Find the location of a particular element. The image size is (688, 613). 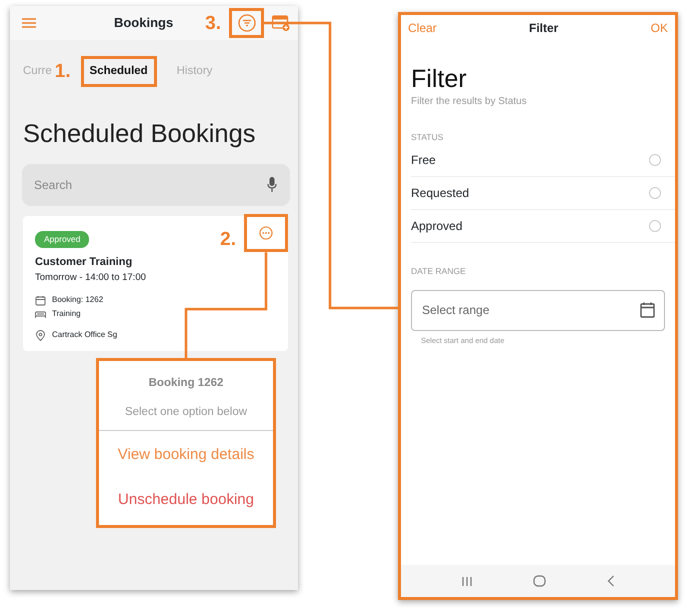

filter-icon is located at coordinates (247, 23).